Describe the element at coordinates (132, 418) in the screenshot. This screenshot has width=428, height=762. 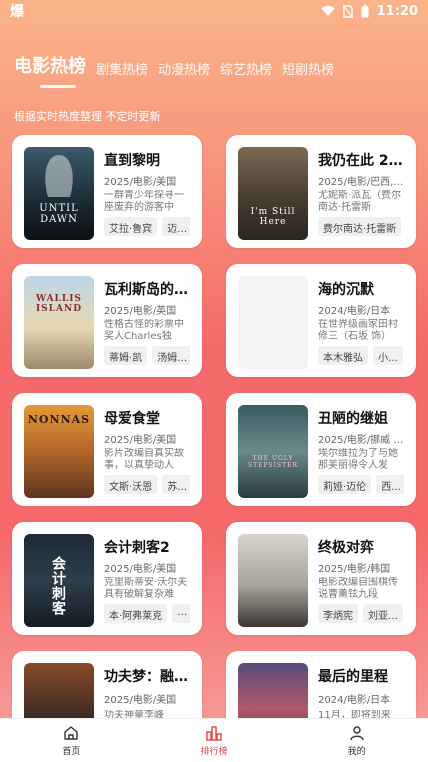
I see `movie-title: 母爱食堂` at that location.